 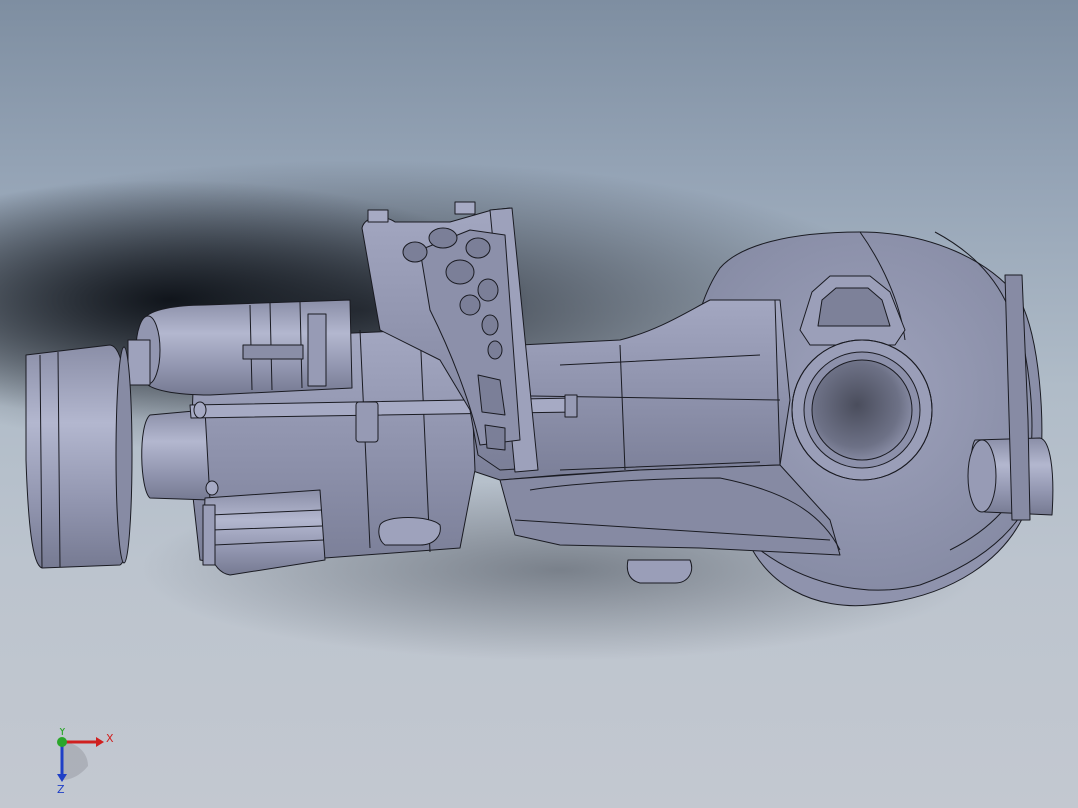 What do you see at coordinates (85, 762) in the screenshot?
I see `coordinate-triad: X Y Z` at bounding box center [85, 762].